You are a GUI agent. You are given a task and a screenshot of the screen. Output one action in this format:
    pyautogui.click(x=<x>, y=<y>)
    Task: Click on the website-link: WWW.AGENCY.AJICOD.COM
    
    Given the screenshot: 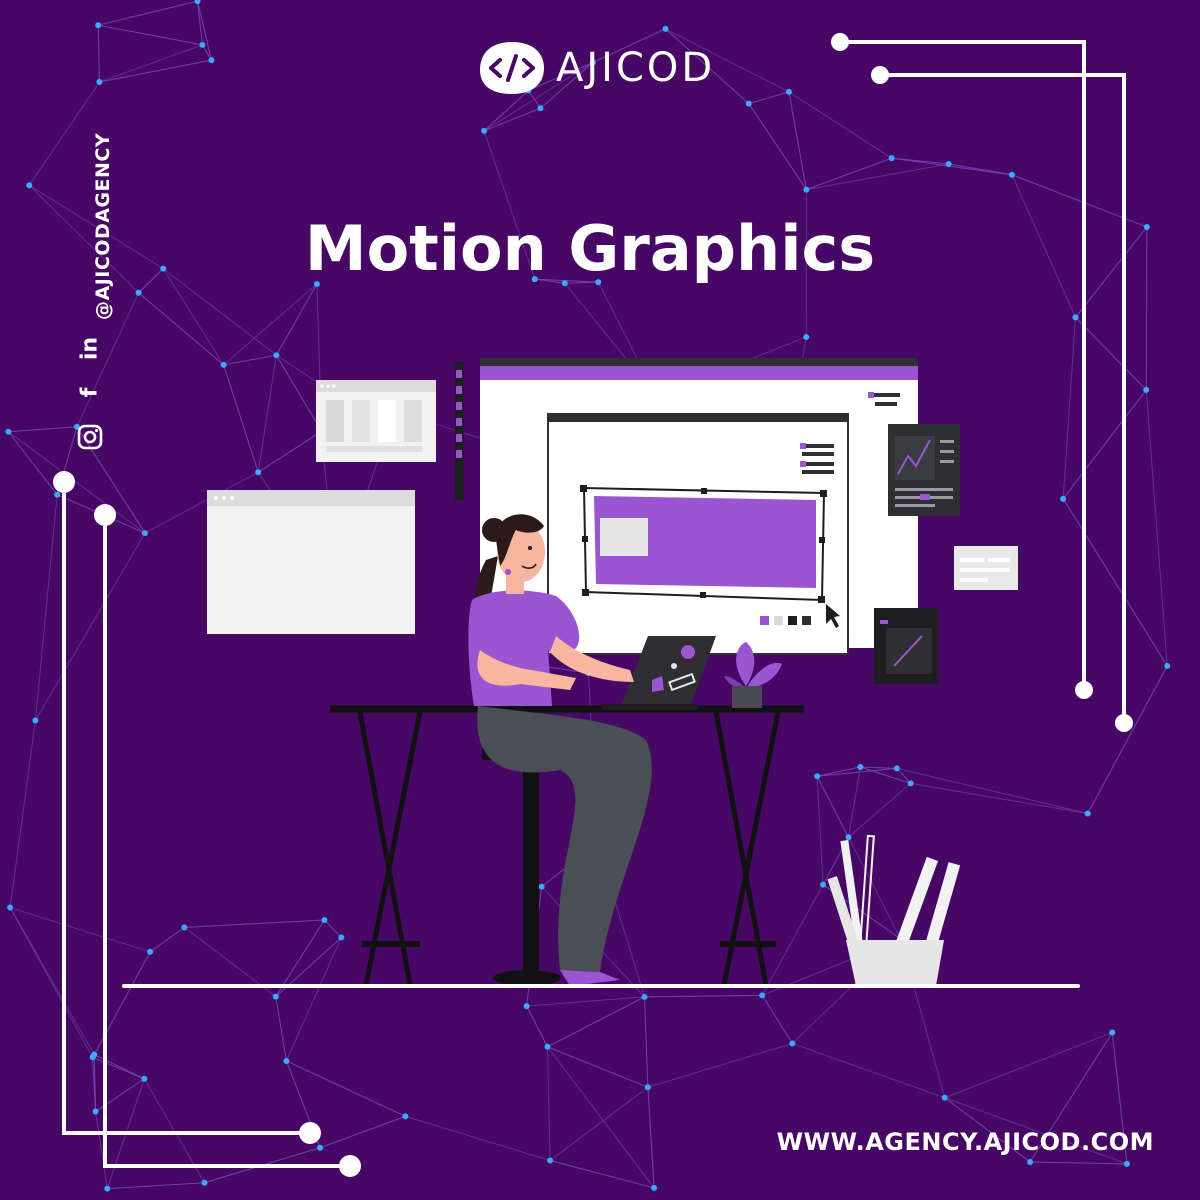 What is the action you would take?
    pyautogui.click(x=965, y=1142)
    